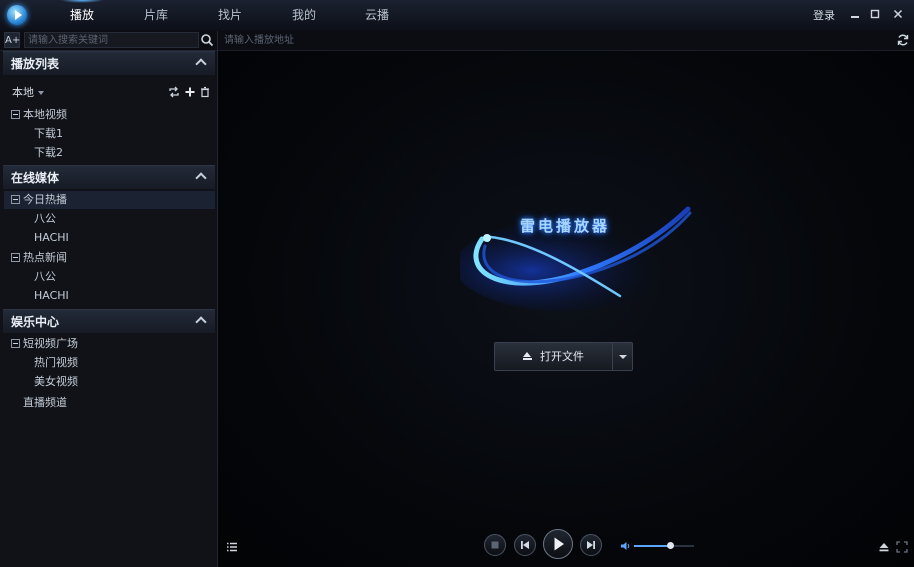 The height and width of the screenshot is (567, 914). I want to click on tree-group-hot-news: 热点新闻, so click(111, 258).